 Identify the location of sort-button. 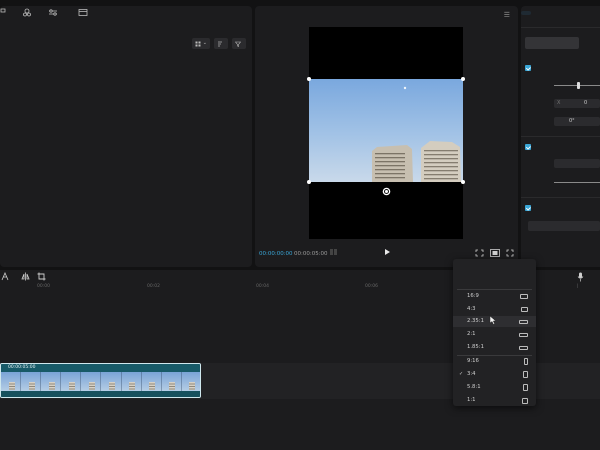
(221, 43).